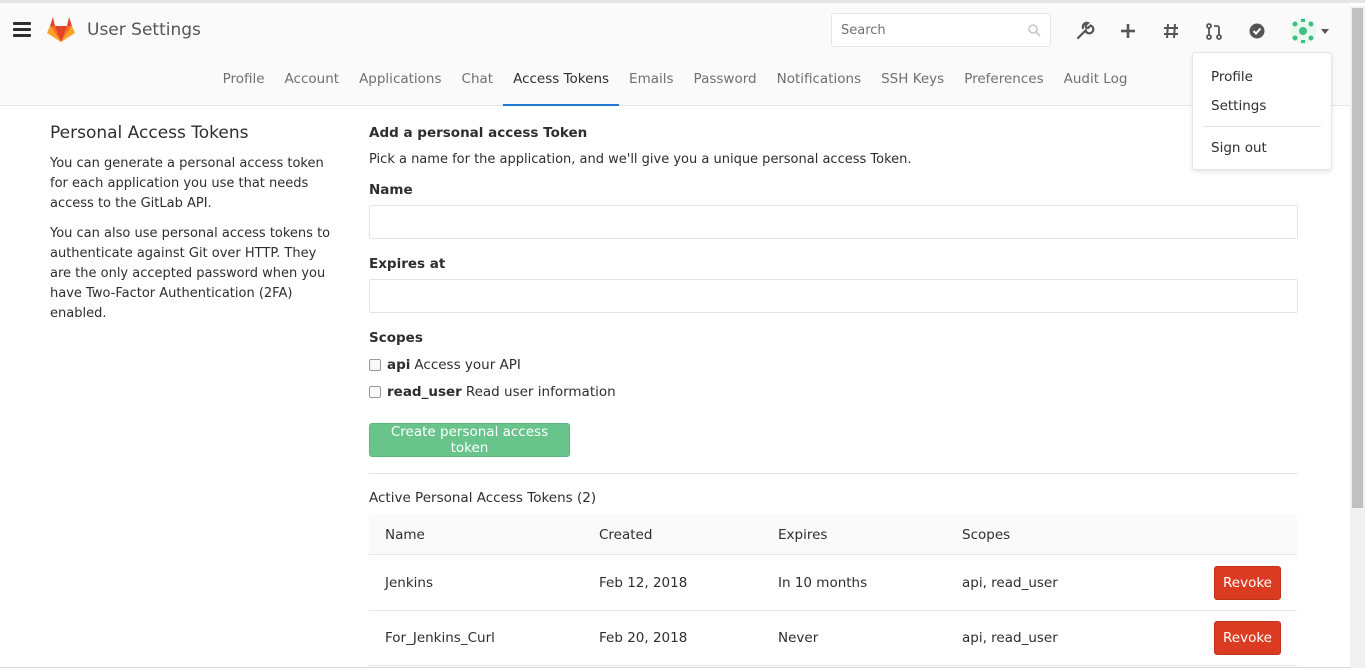 This screenshot has height=668, width=1365. I want to click on avatar-dropdown-caret-icon, so click(1325, 31).